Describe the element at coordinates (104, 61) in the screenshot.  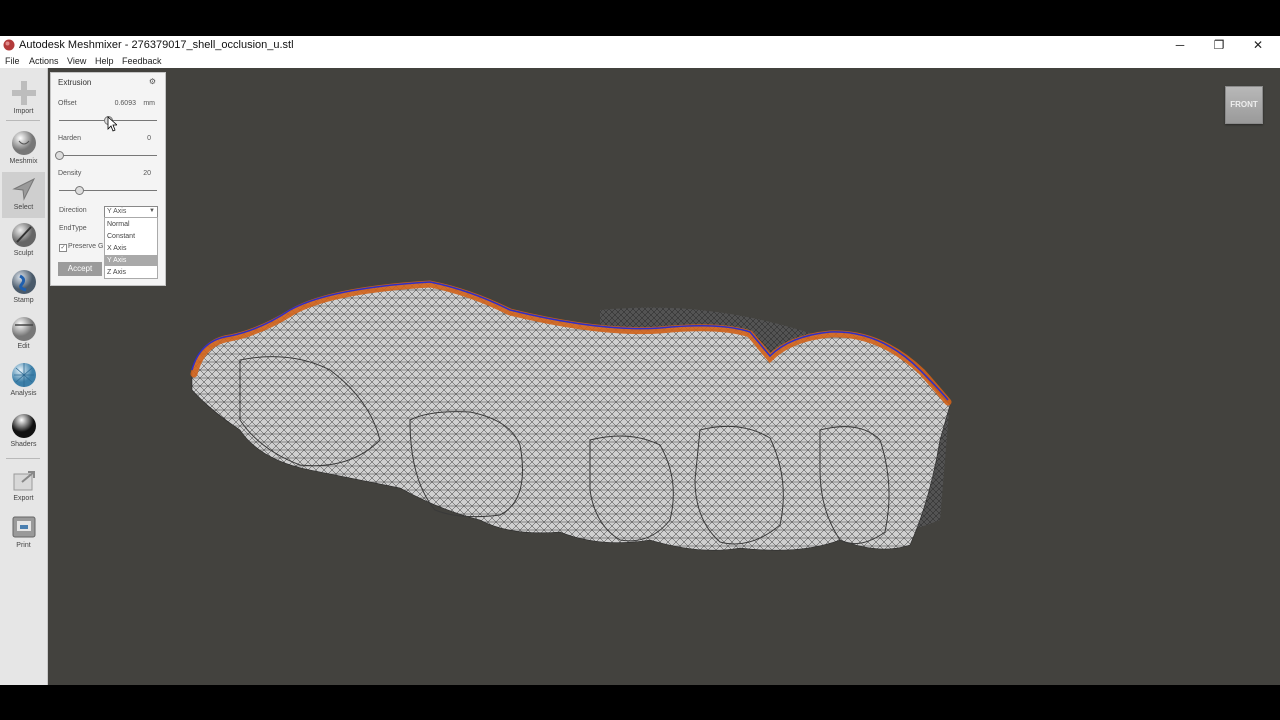
I see `menu-help: Help` at that location.